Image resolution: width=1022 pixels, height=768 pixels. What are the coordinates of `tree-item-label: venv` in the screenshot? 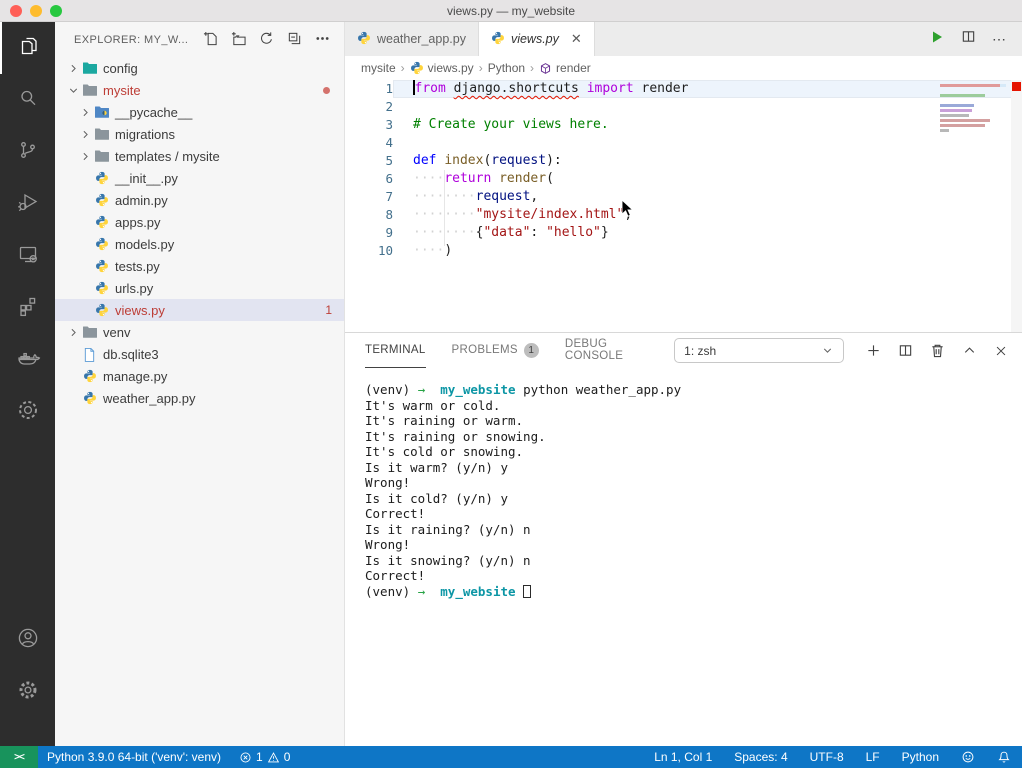 It's located at (117, 332).